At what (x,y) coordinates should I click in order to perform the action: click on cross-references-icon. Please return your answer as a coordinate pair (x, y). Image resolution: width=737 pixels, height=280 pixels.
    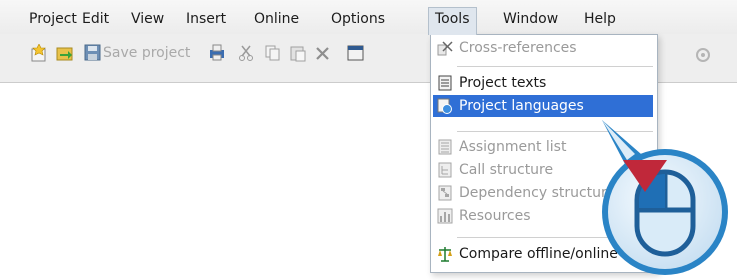
    Looking at the image, I should click on (445, 48).